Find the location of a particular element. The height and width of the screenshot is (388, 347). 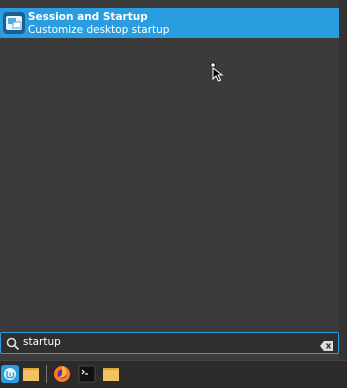

files-launcher is located at coordinates (111, 374).